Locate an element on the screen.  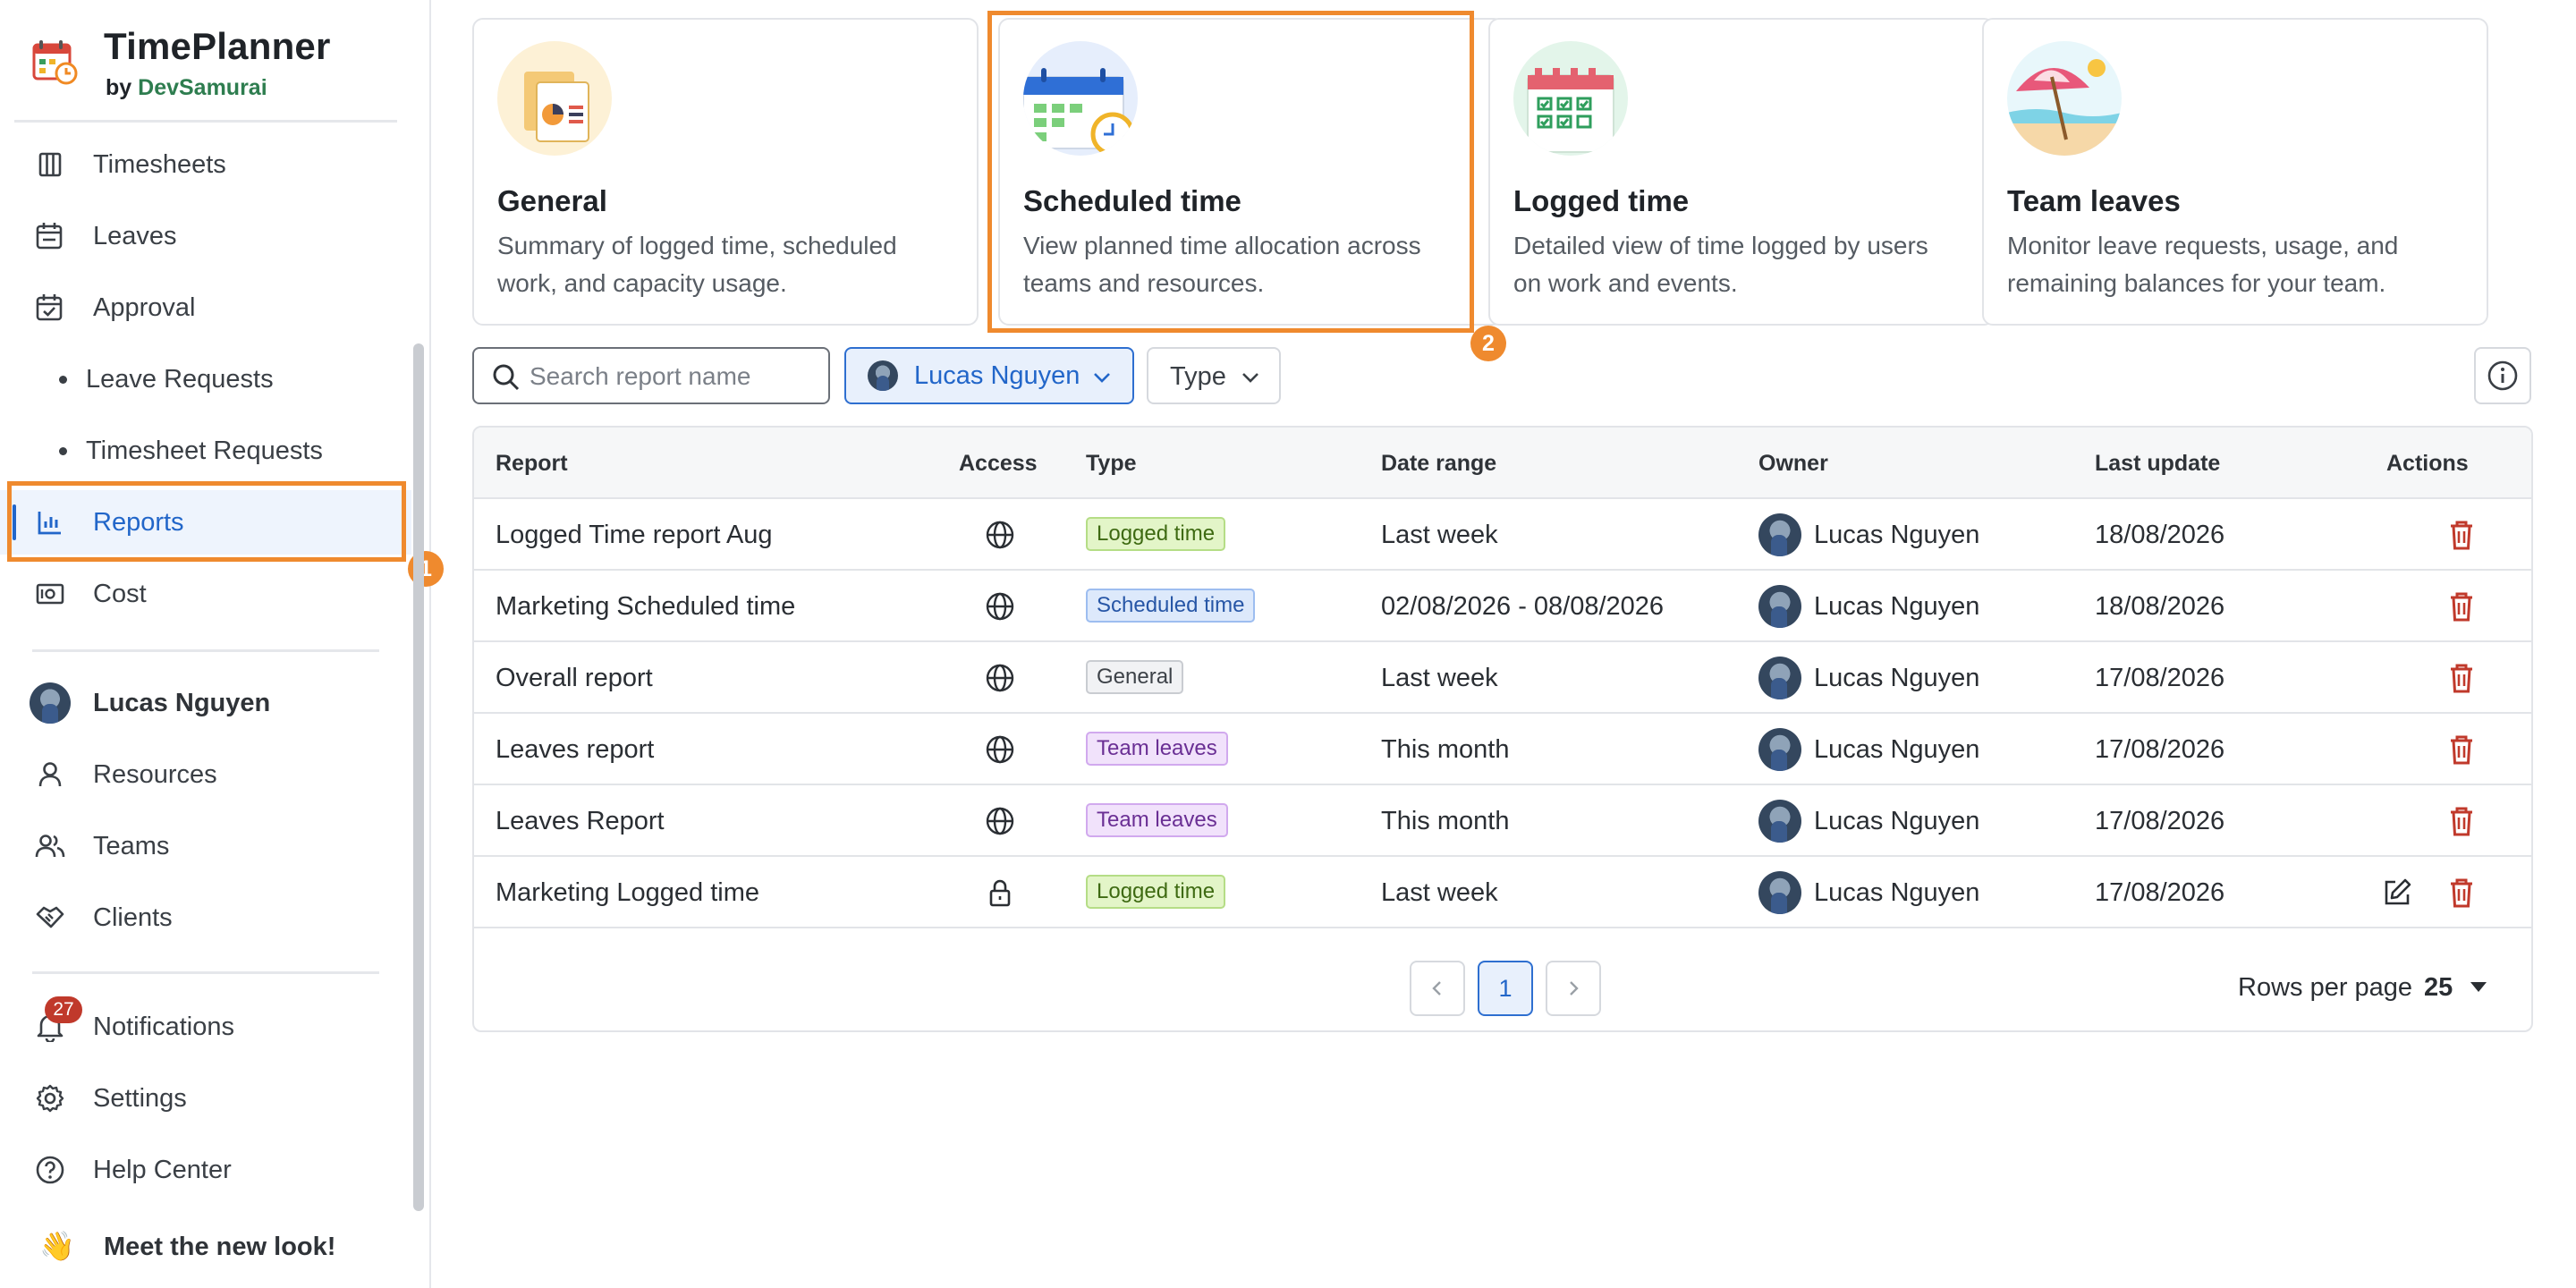
app-title: TimePlanner is located at coordinates (217, 46).